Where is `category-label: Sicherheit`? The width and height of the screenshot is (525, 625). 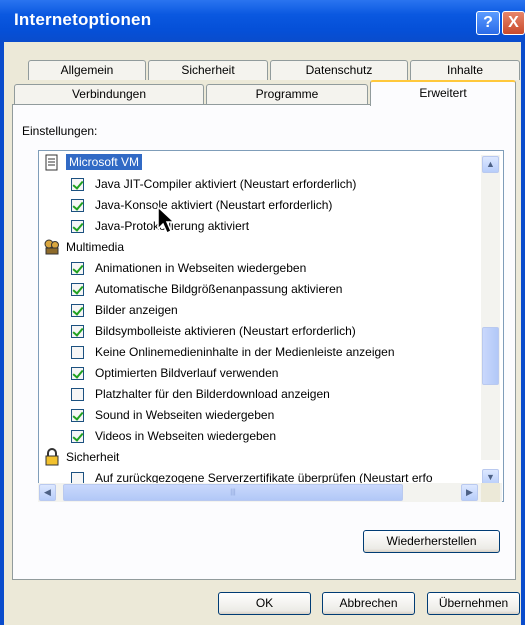
category-label: Sicherheit is located at coordinates (93, 457).